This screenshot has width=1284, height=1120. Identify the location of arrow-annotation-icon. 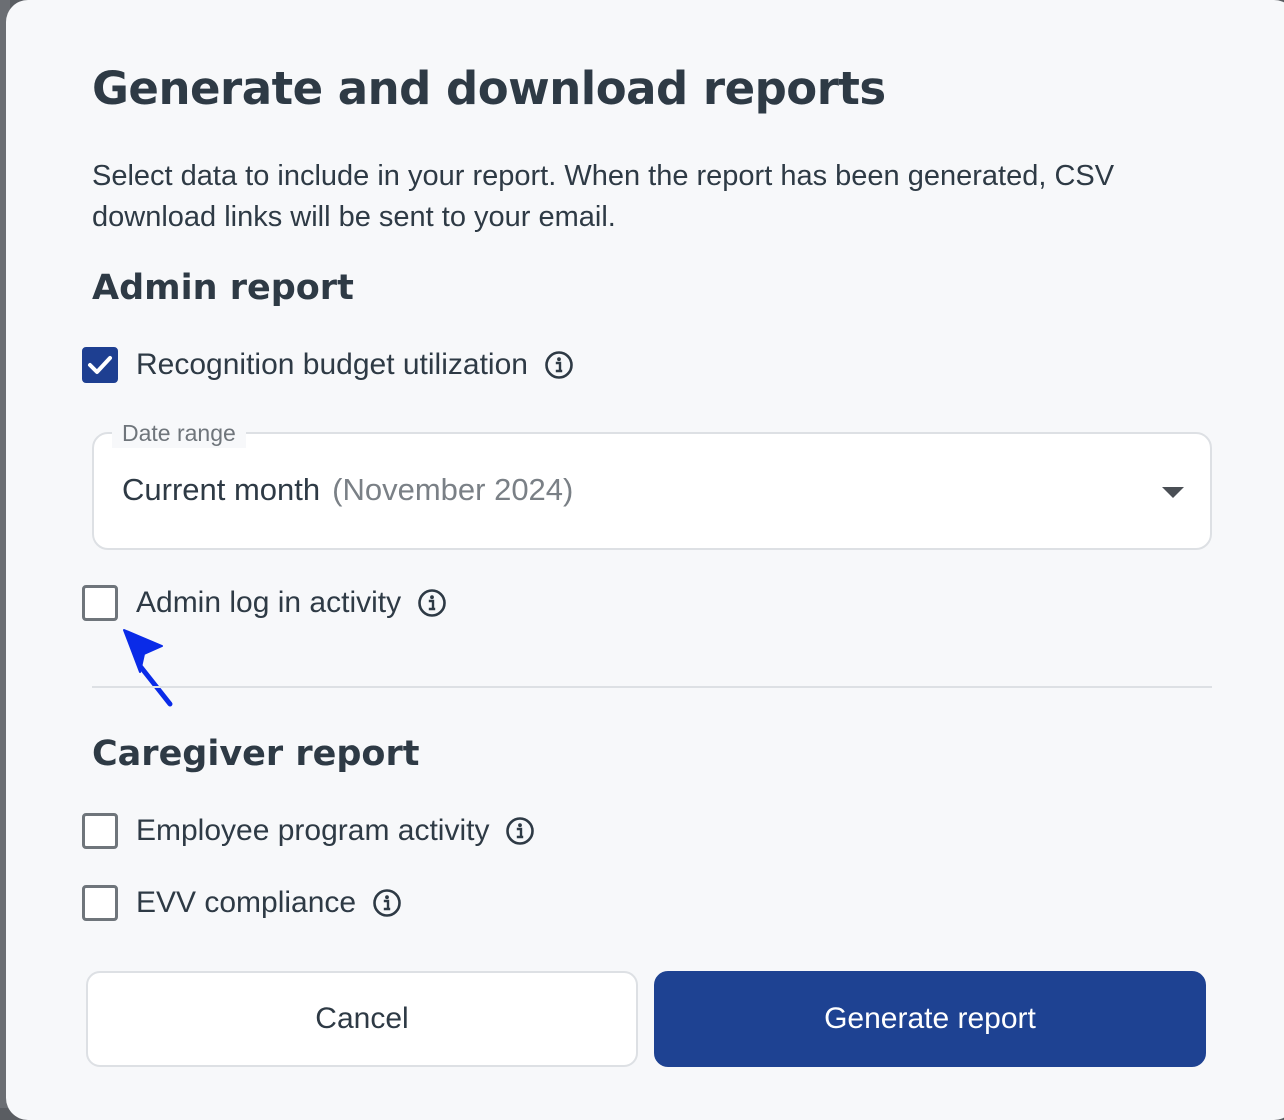
(148, 668).